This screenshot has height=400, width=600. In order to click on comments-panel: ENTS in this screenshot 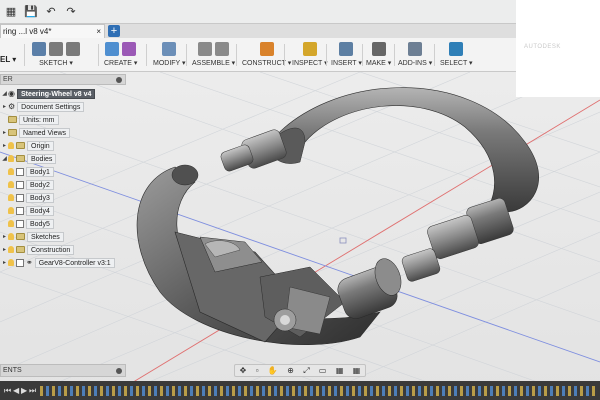, I will do `click(63, 370)`.